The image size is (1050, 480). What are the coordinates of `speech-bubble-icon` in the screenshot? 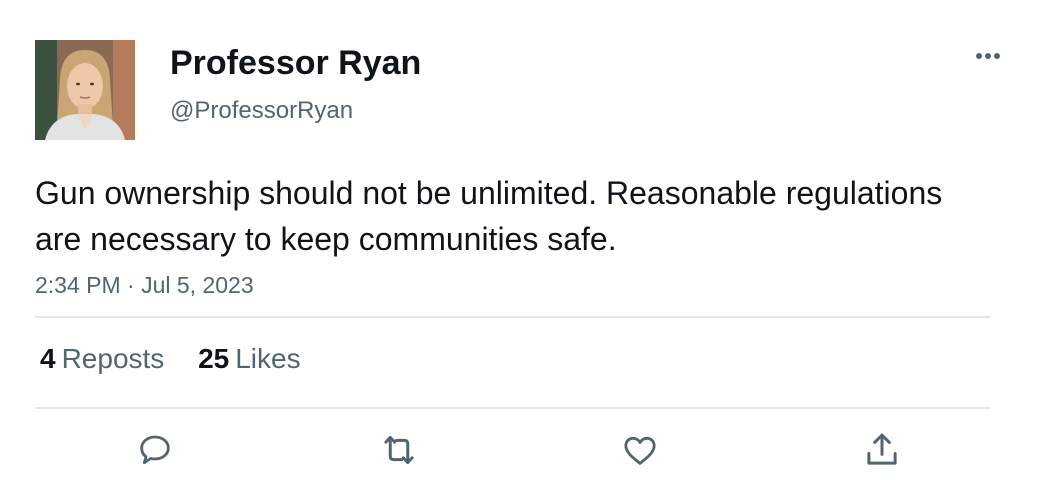 It's located at (155, 450).